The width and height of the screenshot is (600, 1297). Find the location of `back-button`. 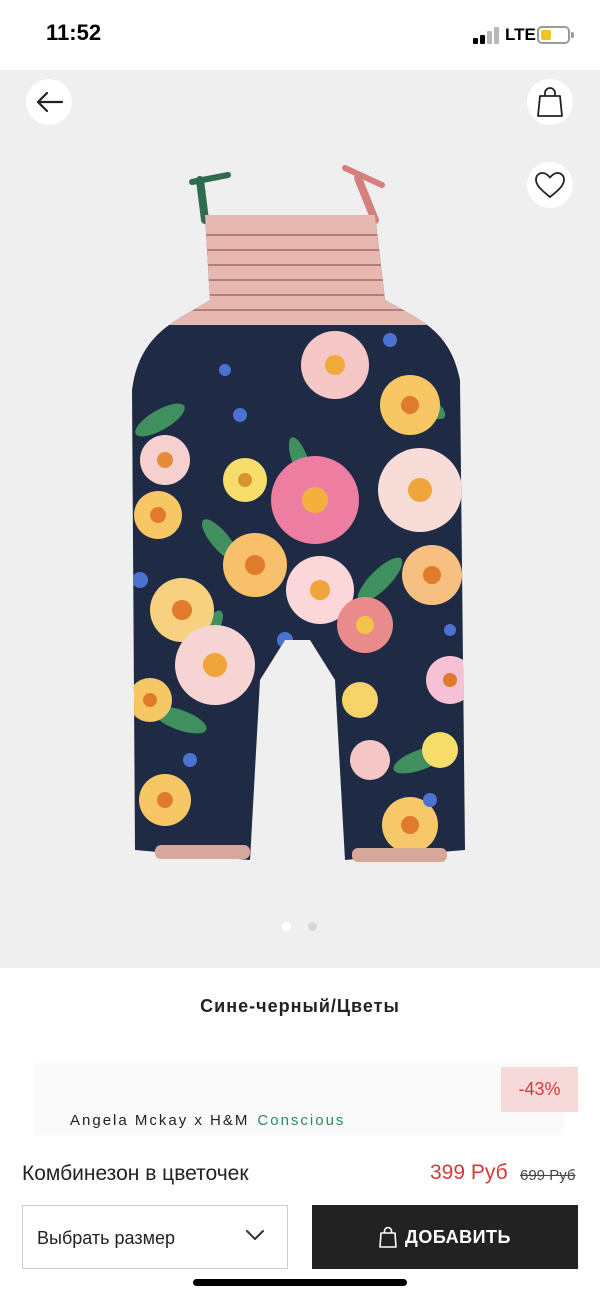

back-button is located at coordinates (49, 102).